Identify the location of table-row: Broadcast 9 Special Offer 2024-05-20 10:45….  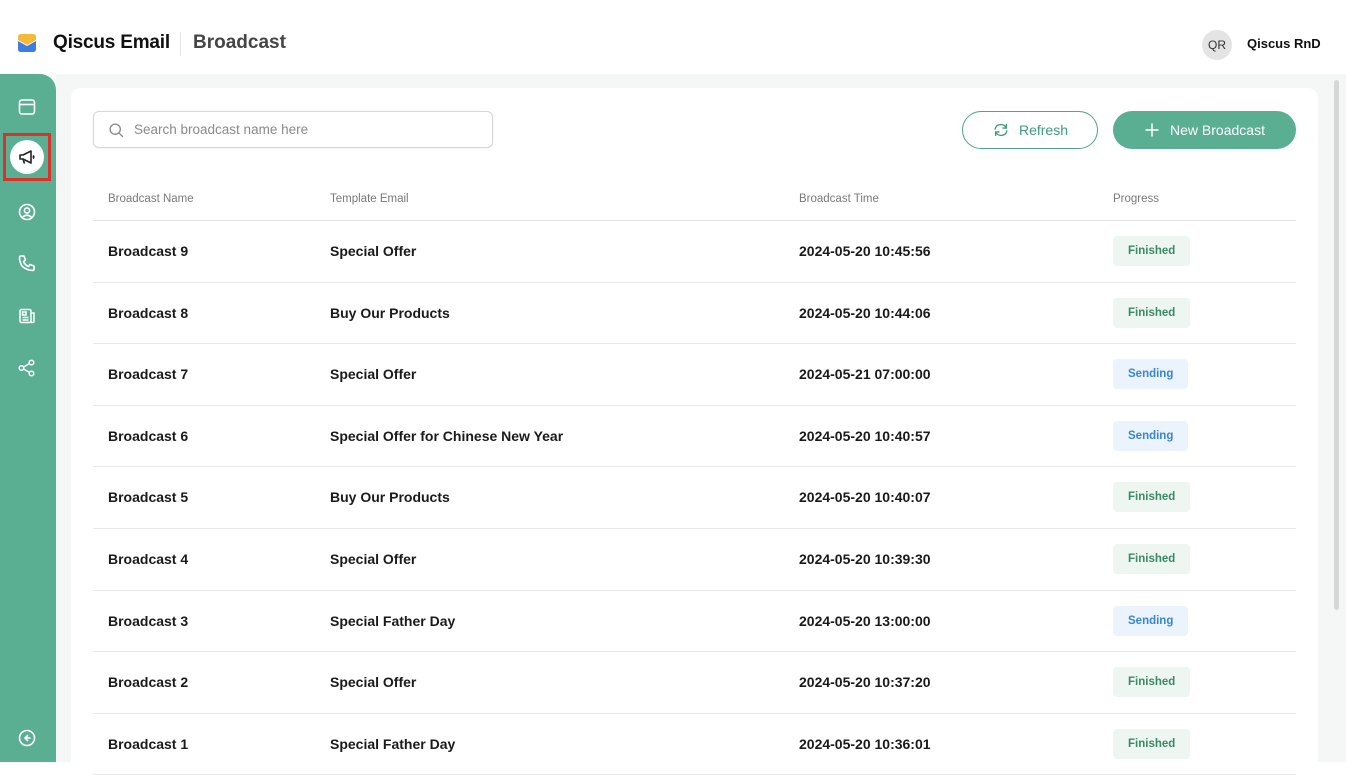
(694, 252).